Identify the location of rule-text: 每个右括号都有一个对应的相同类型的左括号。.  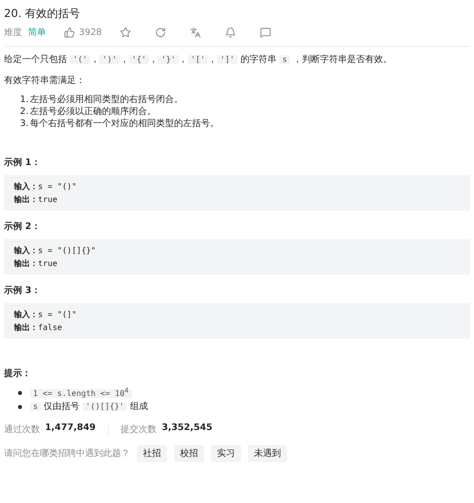
(124, 124).